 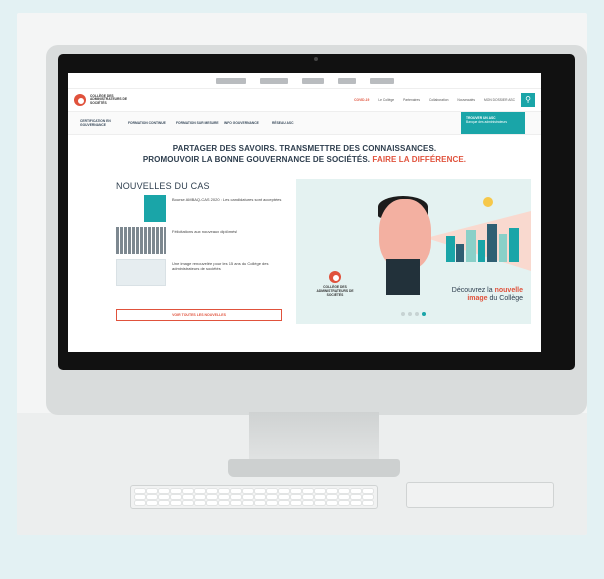 What do you see at coordinates (104, 123) in the screenshot?
I see `nav-certification: CERTIFICATION EN GOUVERNANCE` at bounding box center [104, 123].